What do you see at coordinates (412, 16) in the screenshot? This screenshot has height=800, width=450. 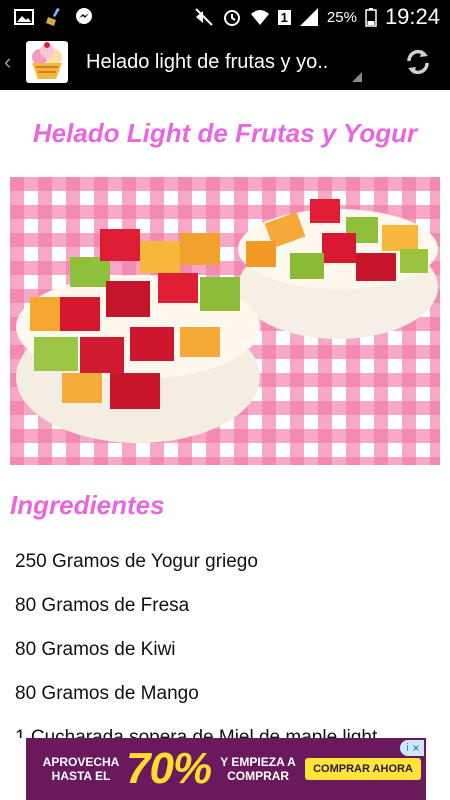 I see `clock: 19:24` at bounding box center [412, 16].